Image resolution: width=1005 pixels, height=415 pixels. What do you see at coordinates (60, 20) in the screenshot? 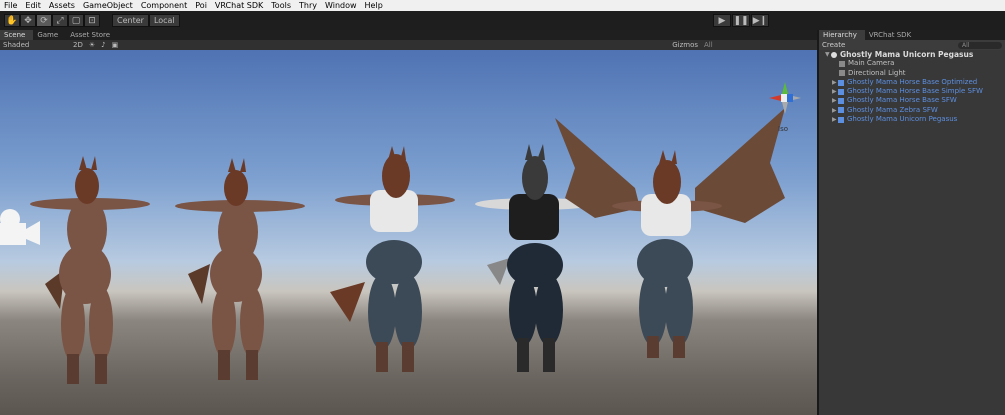
I see `scale-tool-icon: ⤢` at bounding box center [60, 20].